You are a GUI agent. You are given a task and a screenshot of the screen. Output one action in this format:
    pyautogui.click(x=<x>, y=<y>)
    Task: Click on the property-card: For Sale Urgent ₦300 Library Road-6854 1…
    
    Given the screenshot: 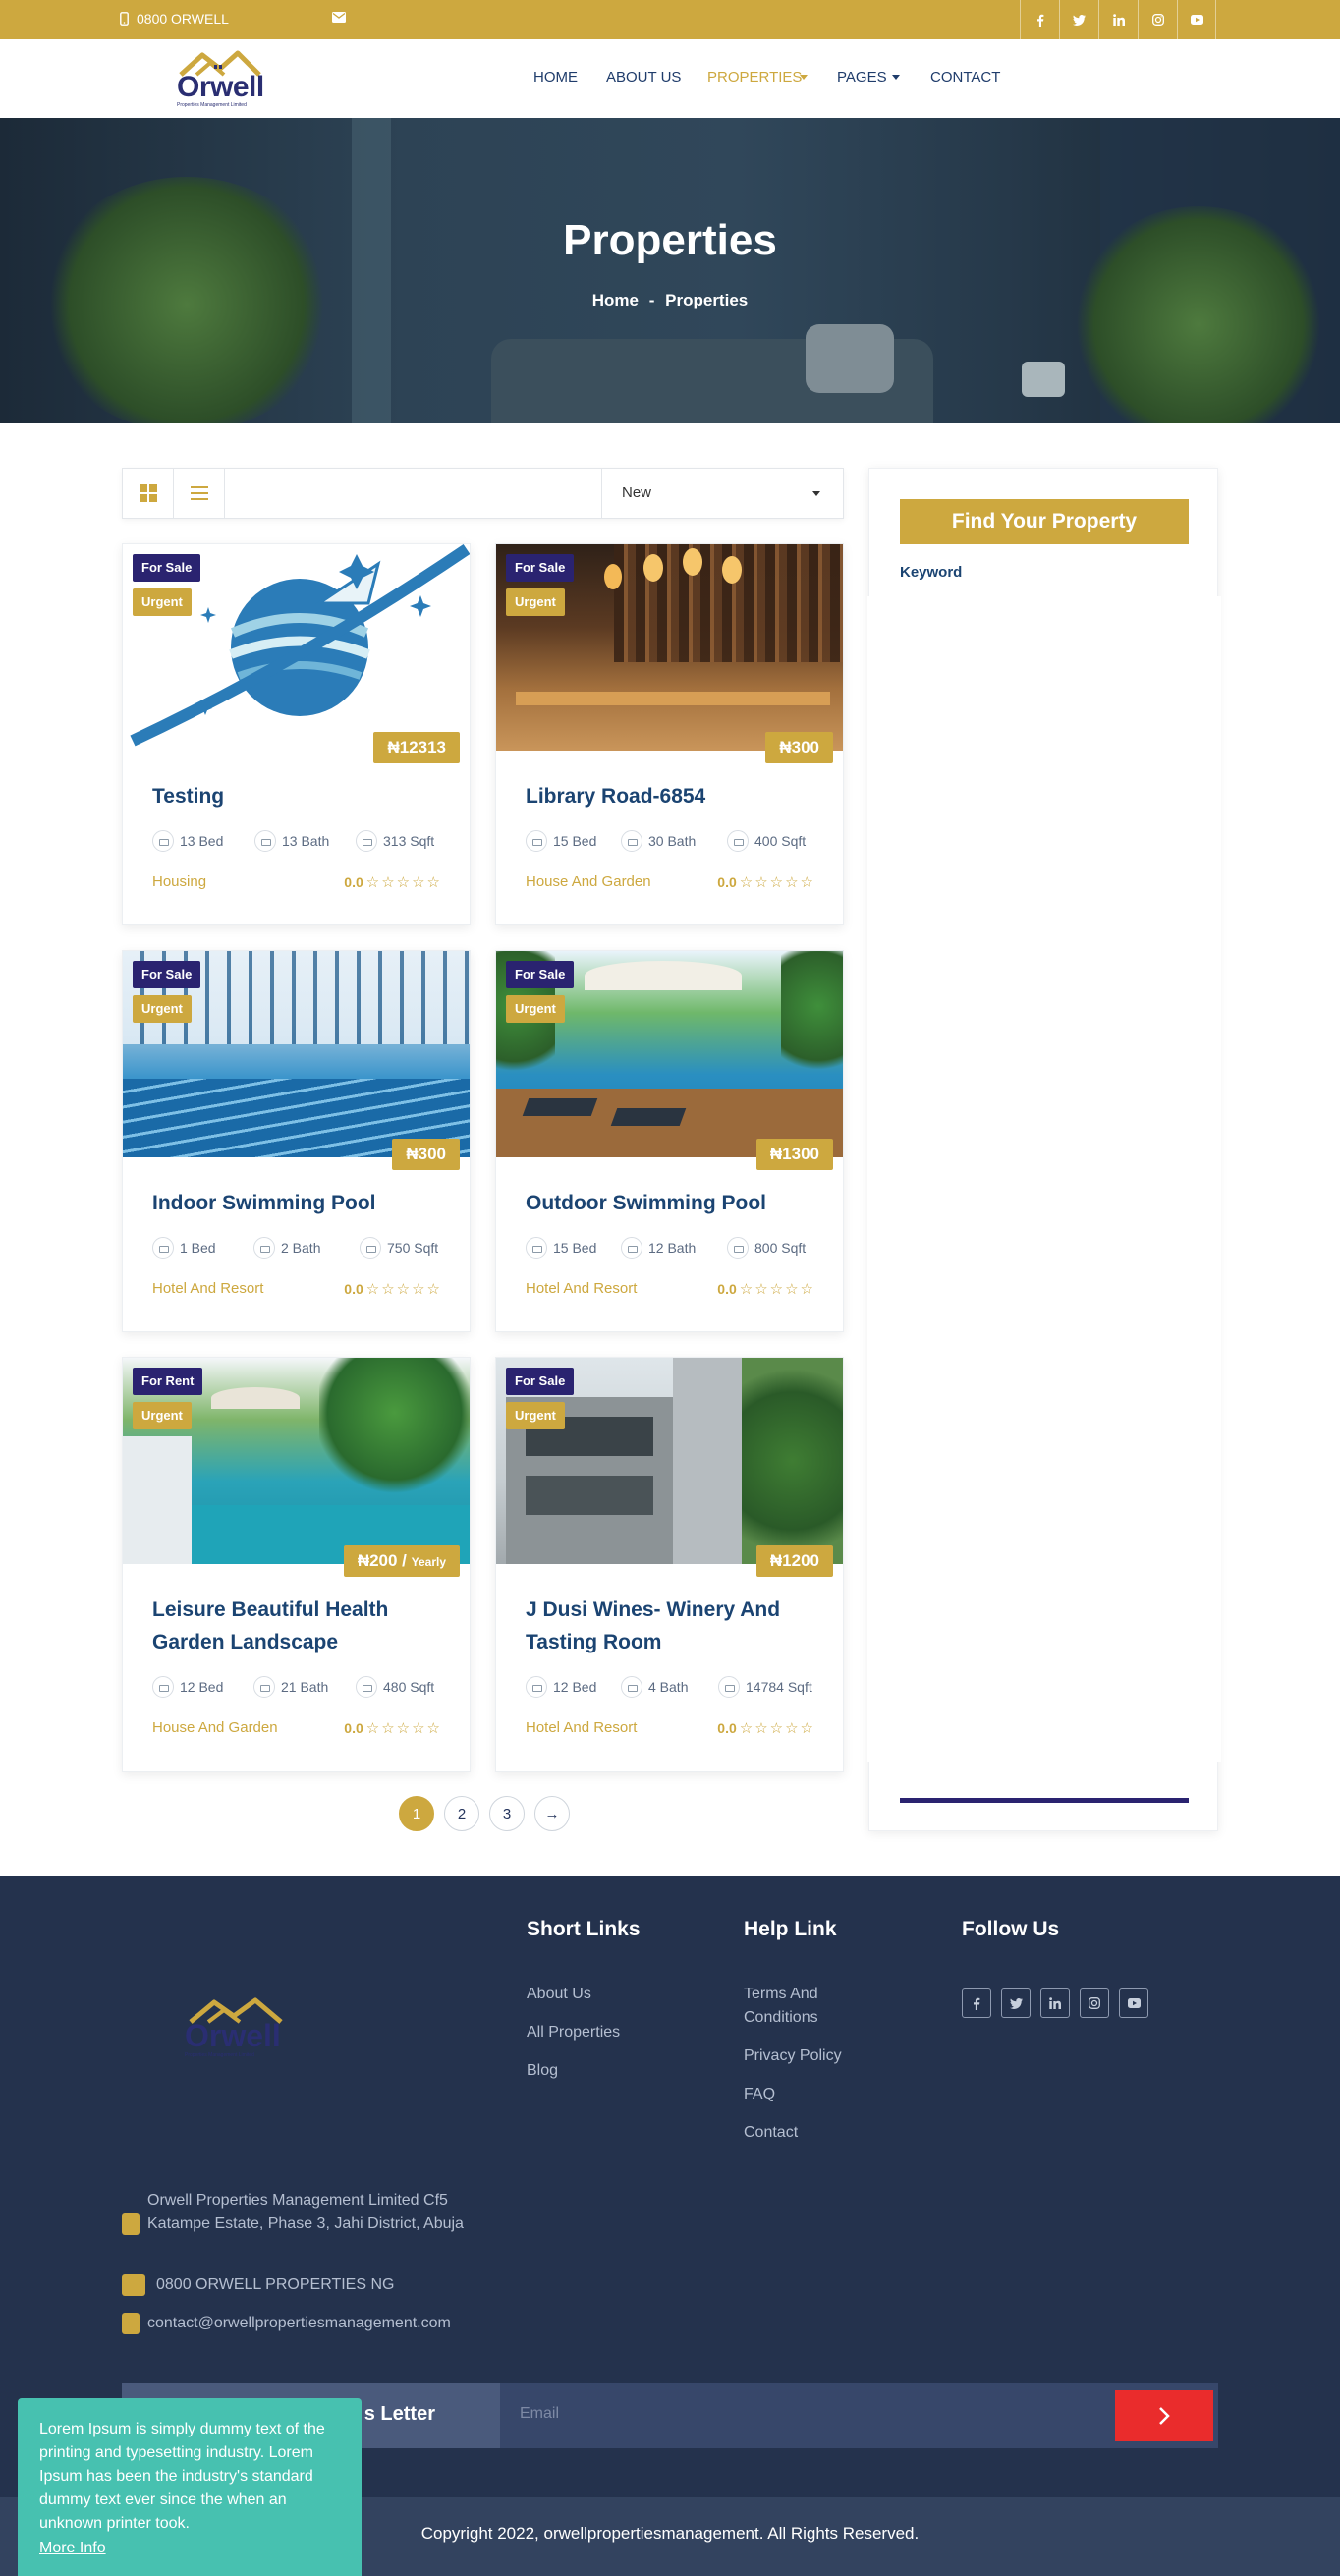 What is the action you would take?
    pyautogui.click(x=669, y=734)
    